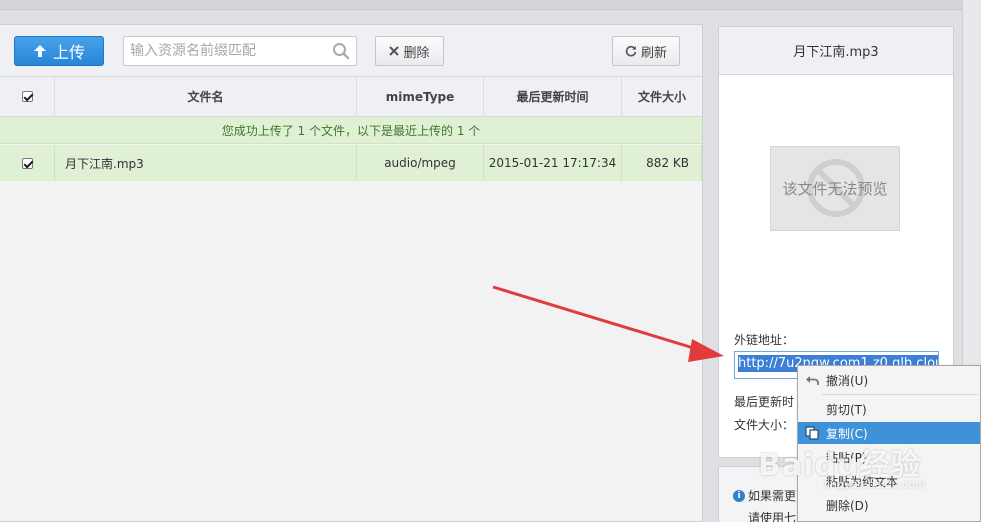  What do you see at coordinates (900, 394) in the screenshot?
I see `menu-separator` at bounding box center [900, 394].